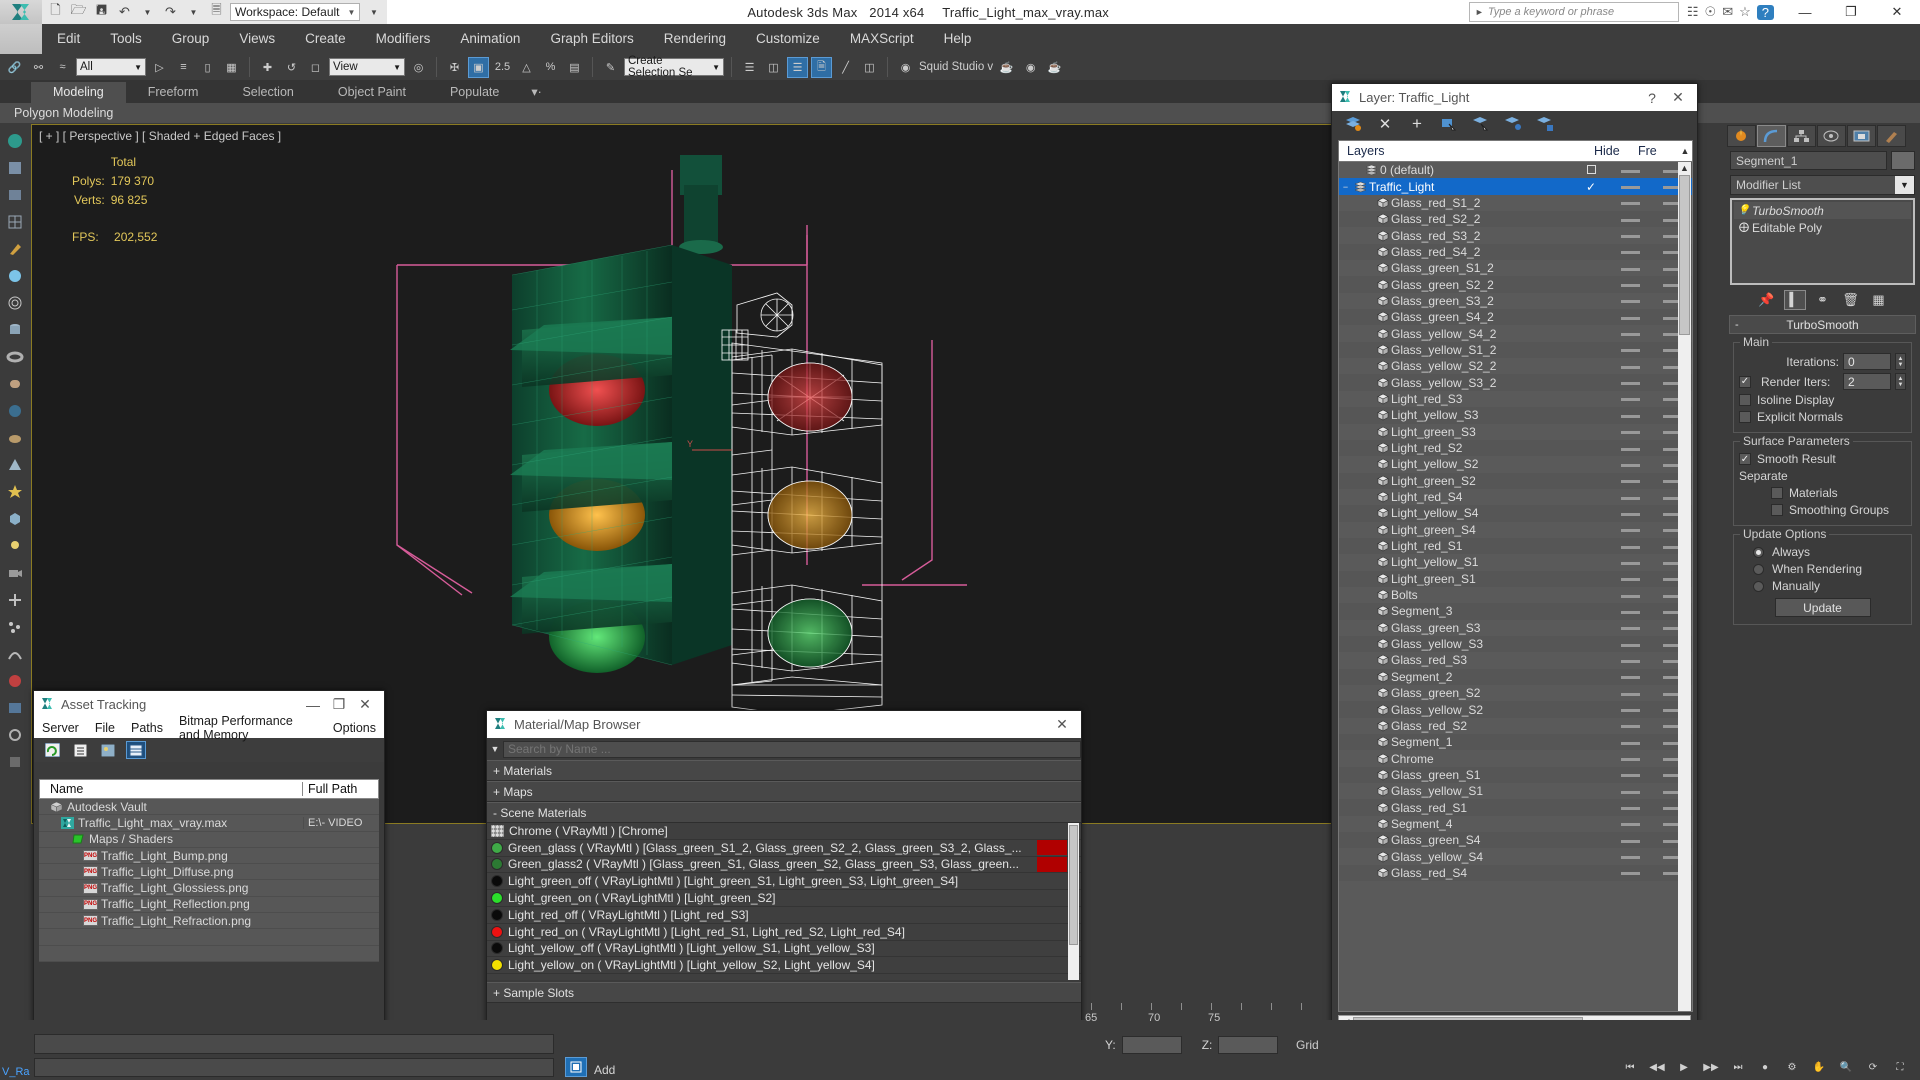 Image resolution: width=1920 pixels, height=1080 pixels. I want to click on separate-smoothing-groups-row: Smoothing Groups, so click(1822, 510).